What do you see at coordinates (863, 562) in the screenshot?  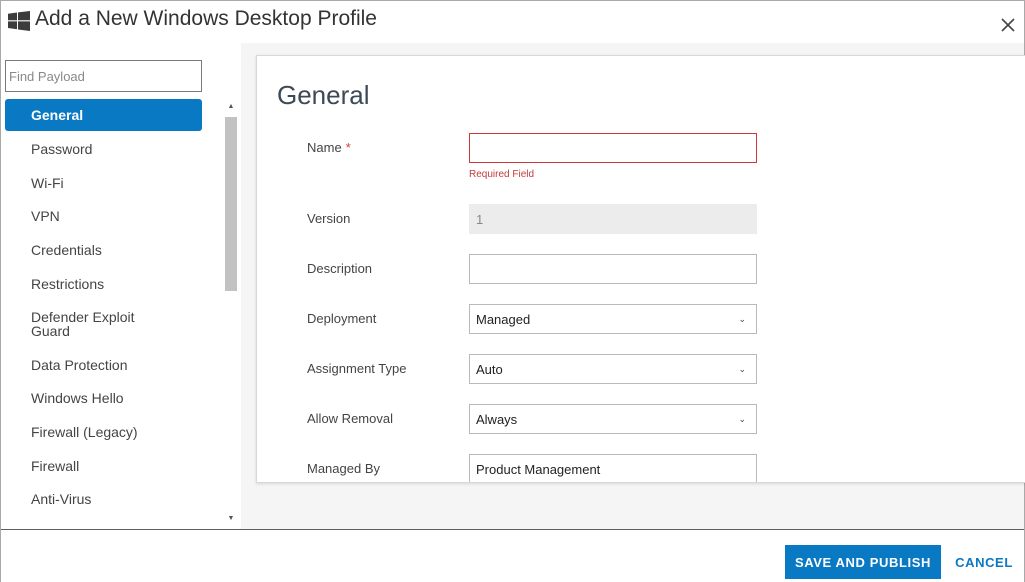 I see `save-and-publish-button: SAVE AND PUBLISH` at bounding box center [863, 562].